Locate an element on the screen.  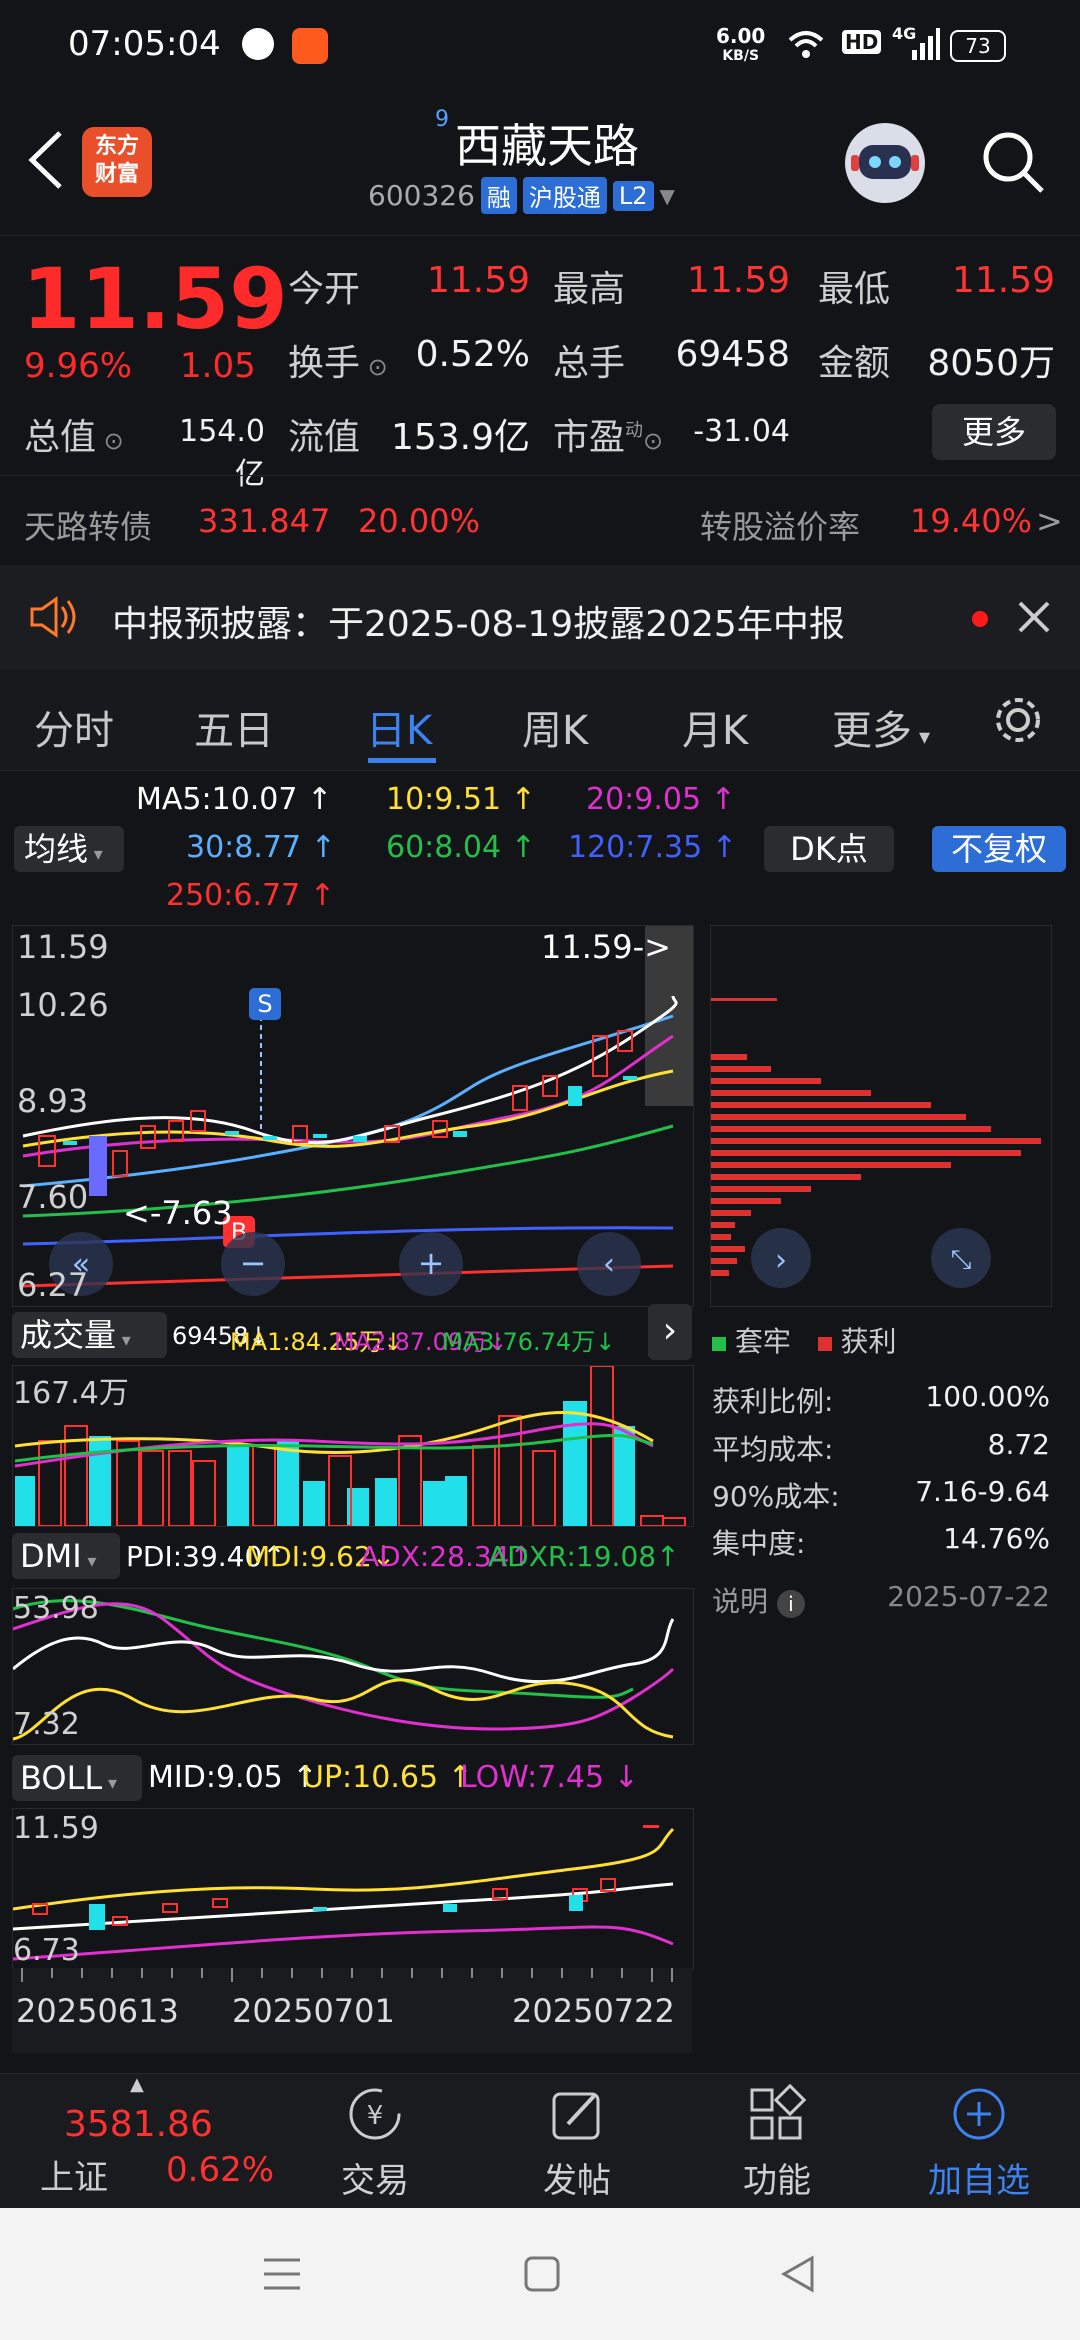
chip-legend: 套牢 获利 is located at coordinates (804, 1340).